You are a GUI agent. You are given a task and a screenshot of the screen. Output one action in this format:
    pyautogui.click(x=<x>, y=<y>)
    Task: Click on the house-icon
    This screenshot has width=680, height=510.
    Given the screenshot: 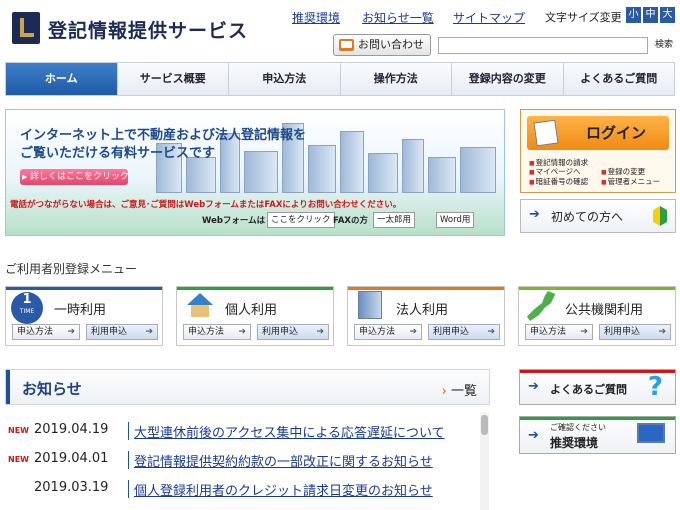 What is the action you would take?
    pyautogui.click(x=200, y=305)
    